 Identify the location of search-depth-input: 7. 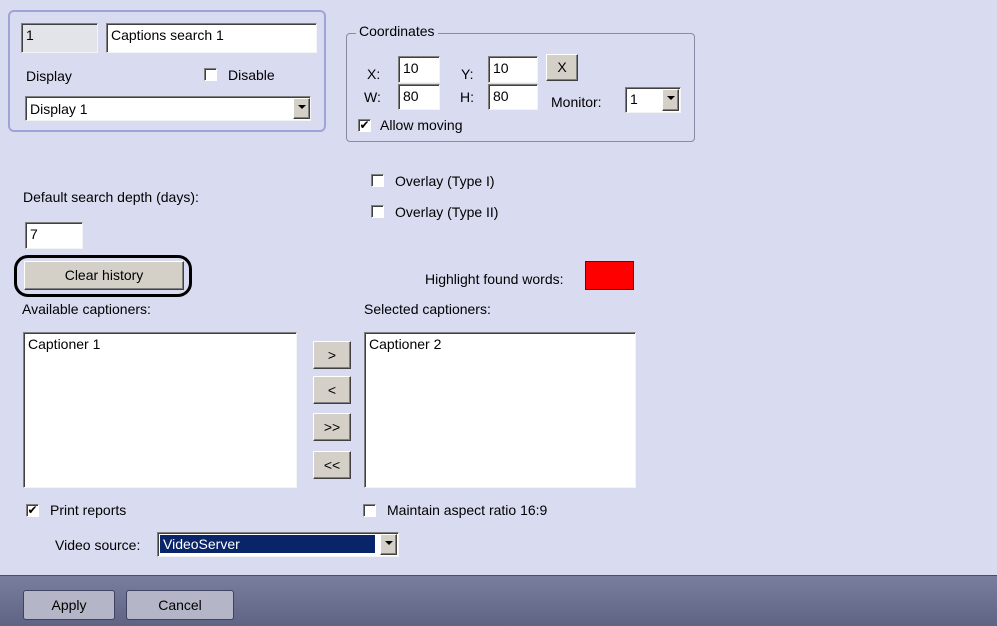
(54, 235).